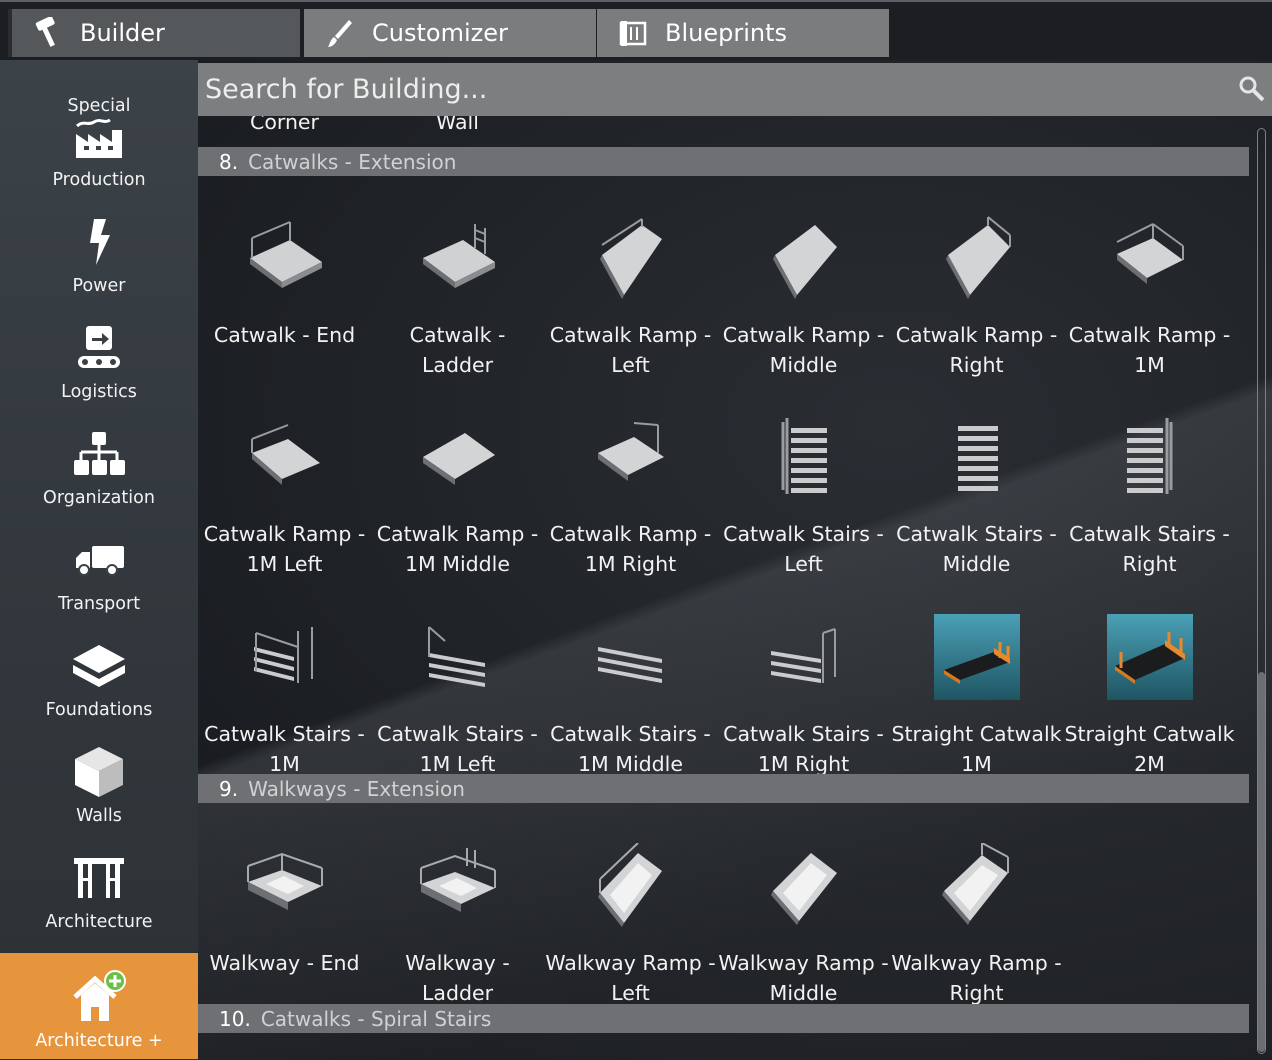 The image size is (1272, 1060). I want to click on sidebar-item-architecture: Architecture, so click(99, 887).